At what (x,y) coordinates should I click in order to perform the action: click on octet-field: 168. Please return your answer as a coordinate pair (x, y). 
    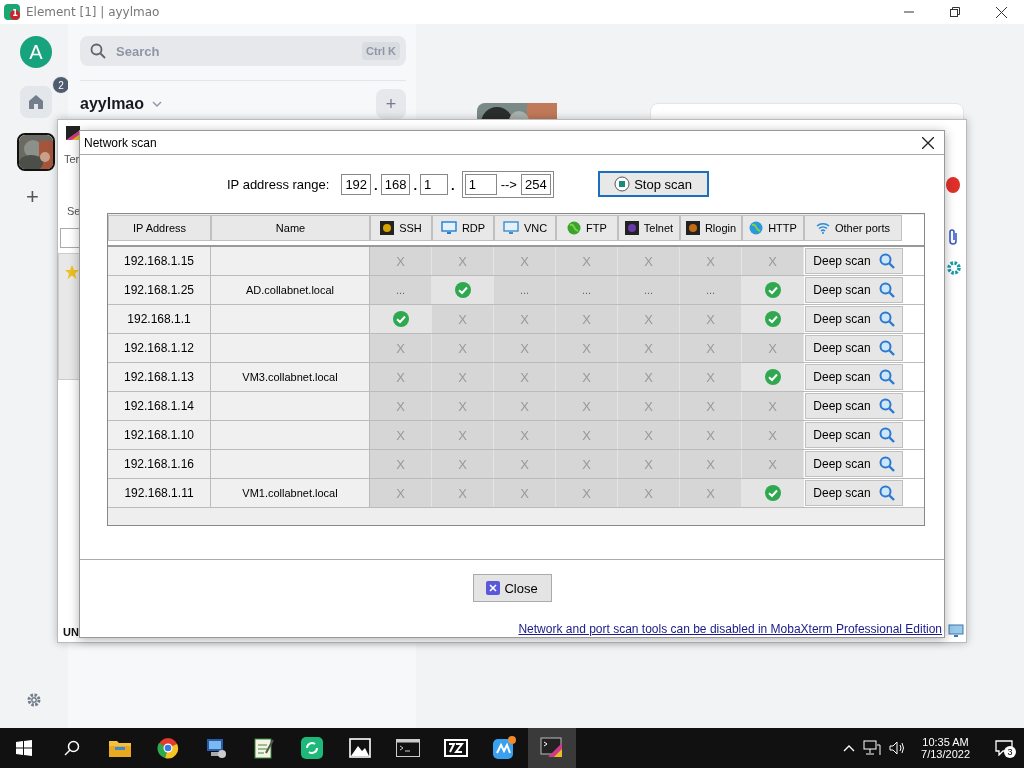
    Looking at the image, I should click on (395, 184).